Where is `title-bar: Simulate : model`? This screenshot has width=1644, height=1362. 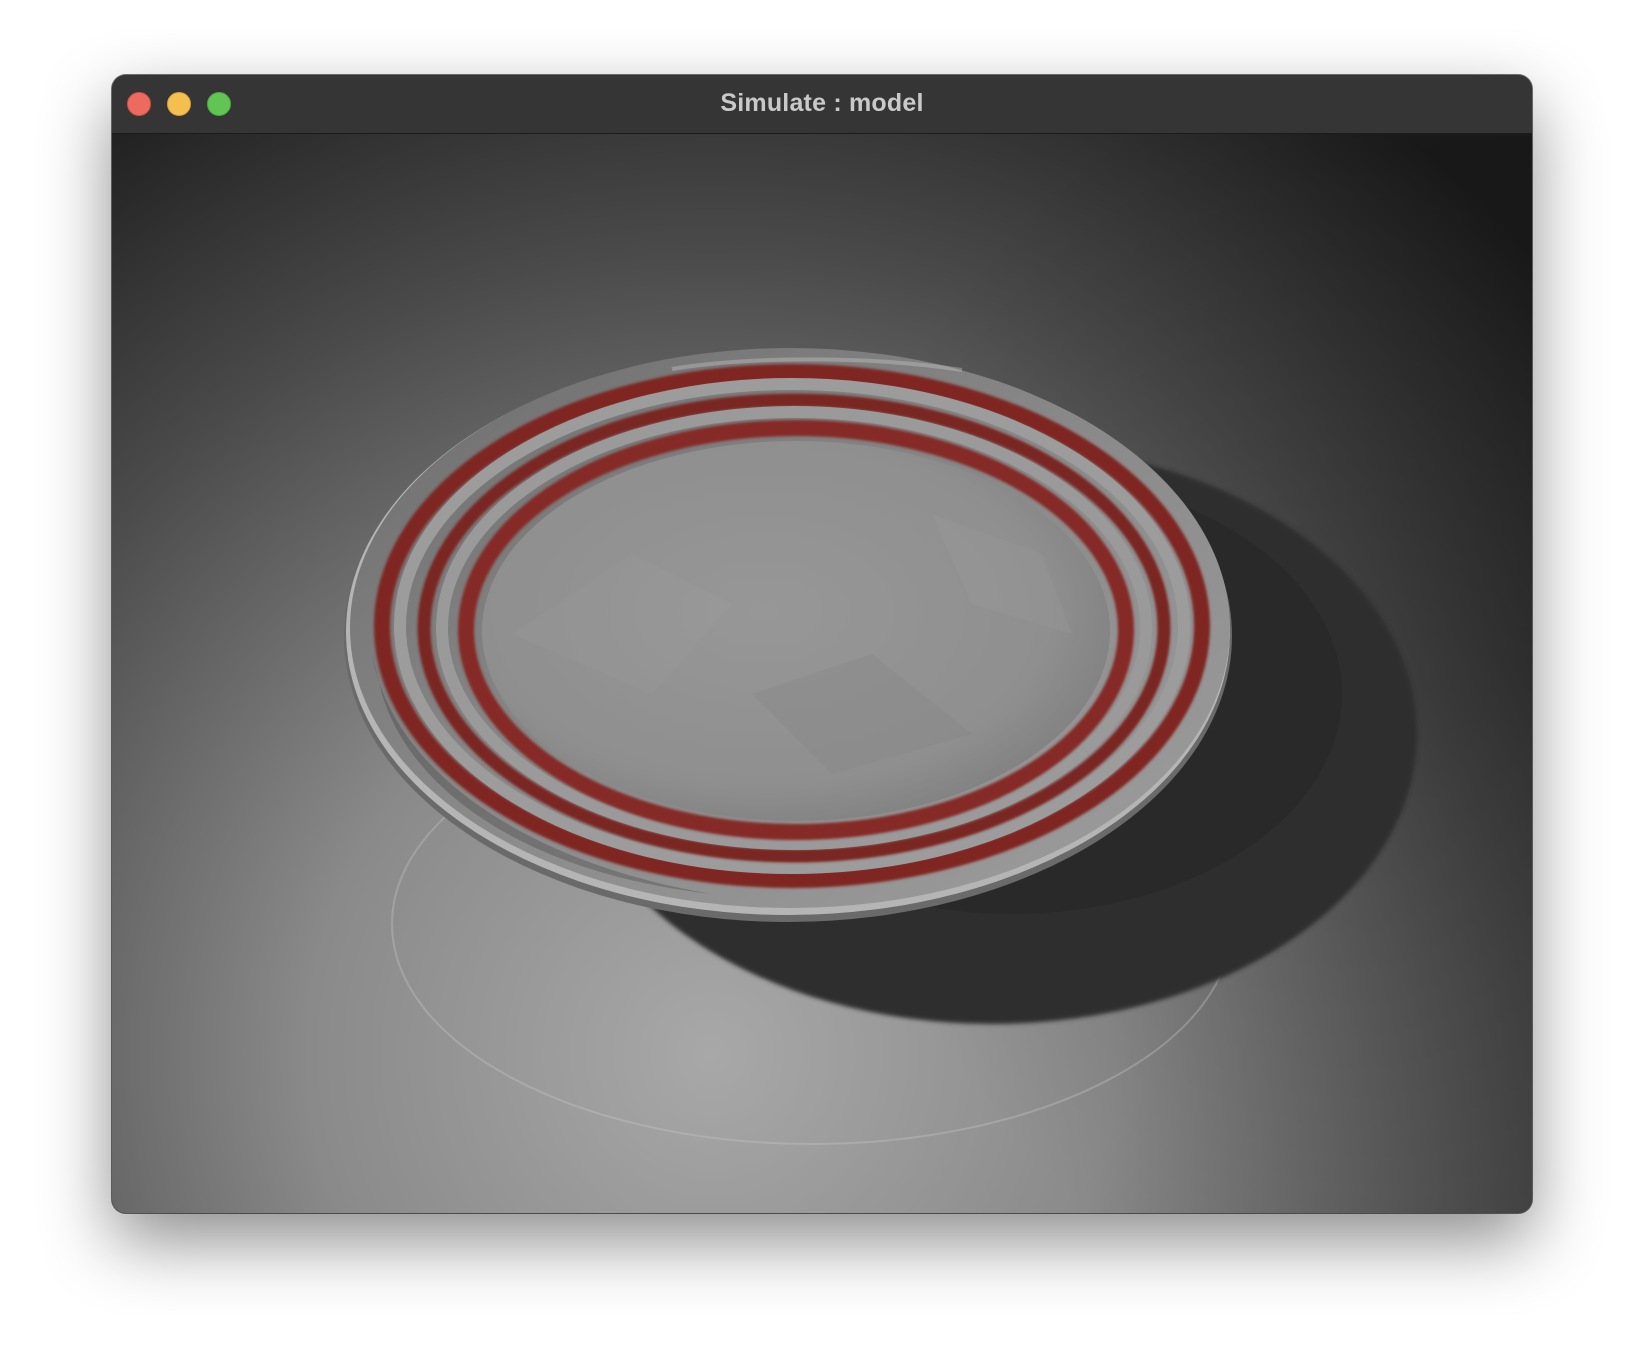 title-bar: Simulate : model is located at coordinates (822, 104).